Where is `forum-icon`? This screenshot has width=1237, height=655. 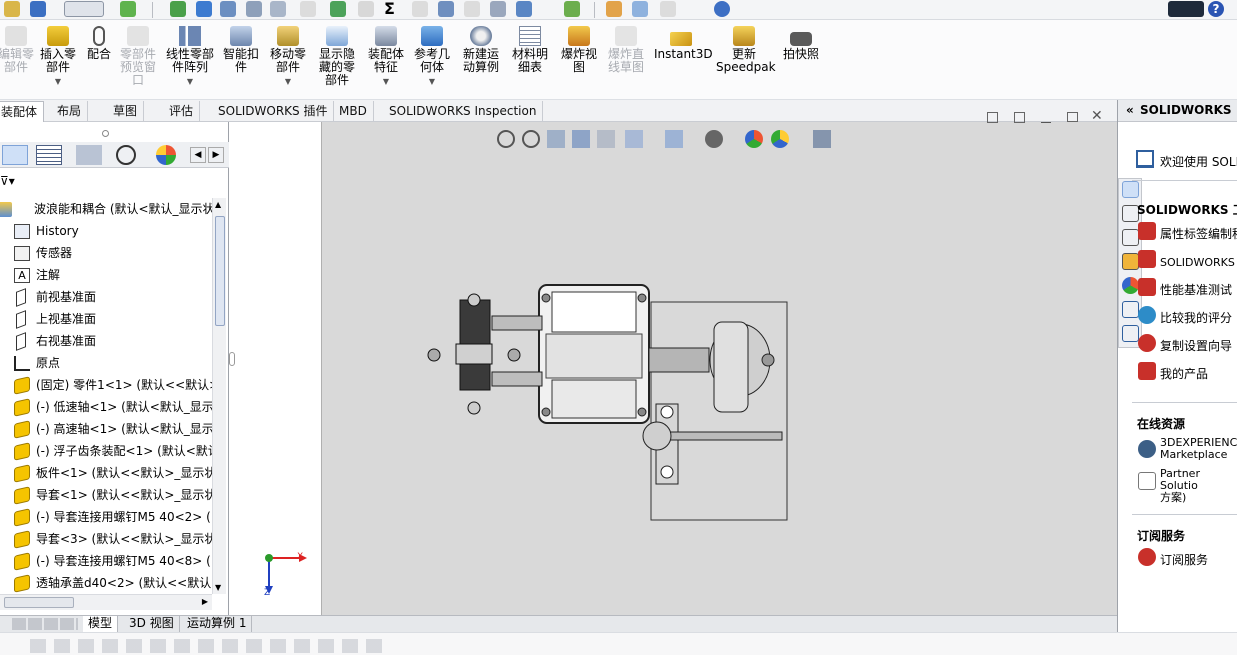
forum-icon is located at coordinates (1130, 333).